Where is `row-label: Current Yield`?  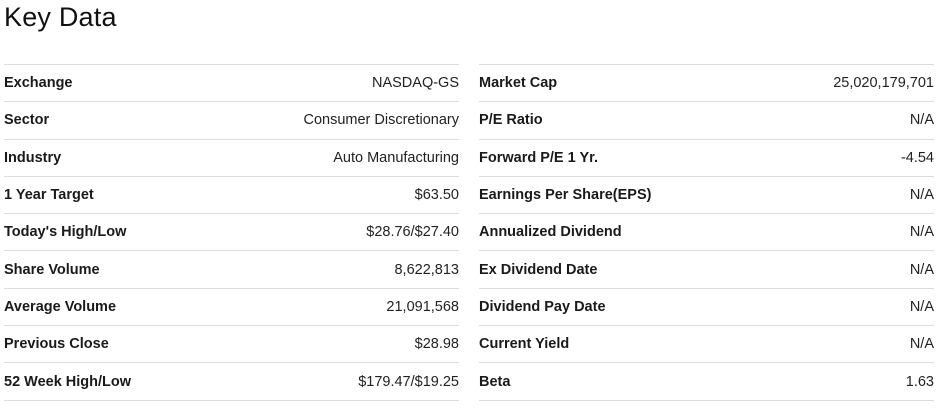 row-label: Current Yield is located at coordinates (524, 344).